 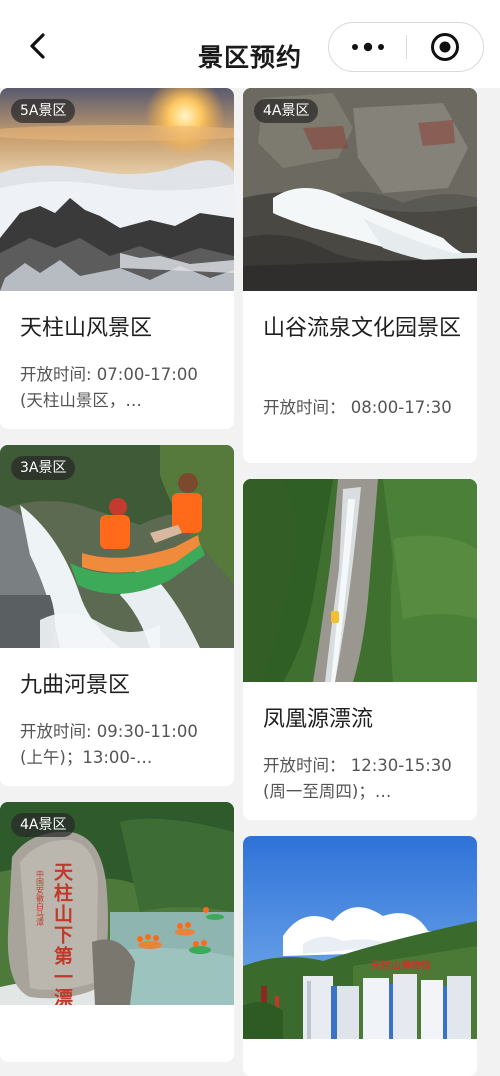 I want to click on scenic-photo-rock-carving: 天柱山下第一漂 中国安徽白马潭 4A景区, so click(x=117, y=903).